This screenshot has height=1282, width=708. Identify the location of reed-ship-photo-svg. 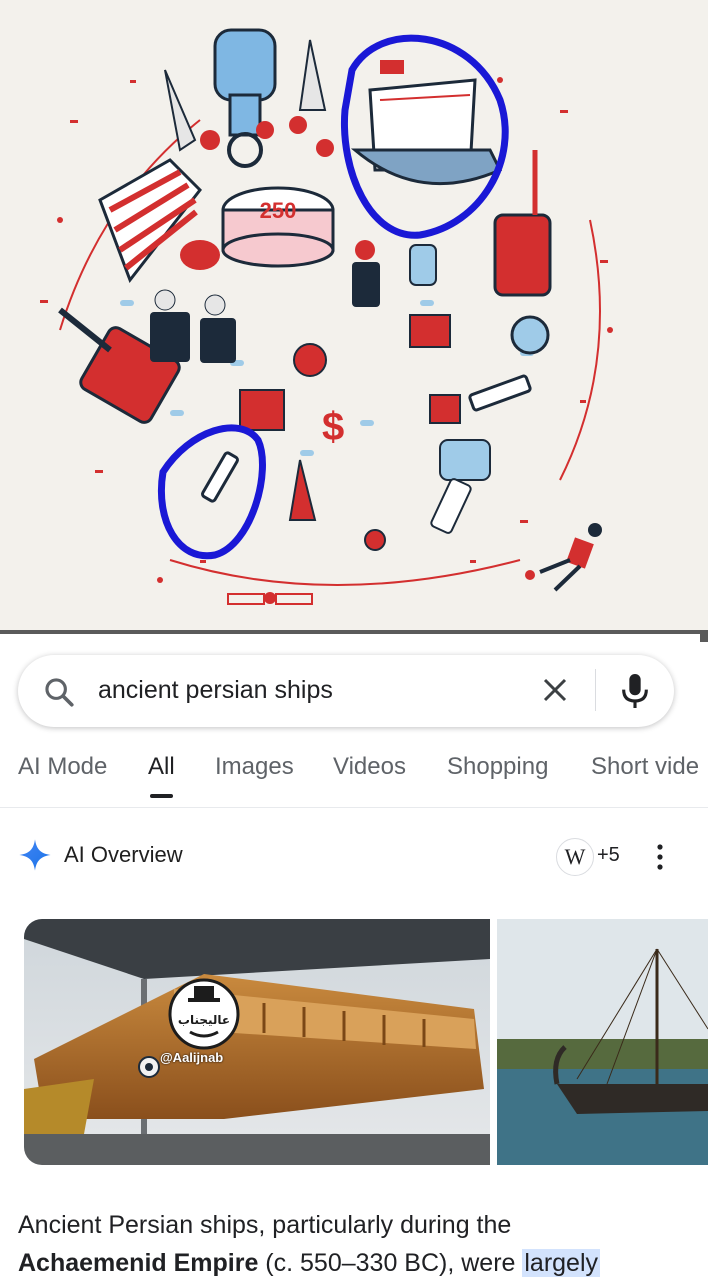
(602, 1042).